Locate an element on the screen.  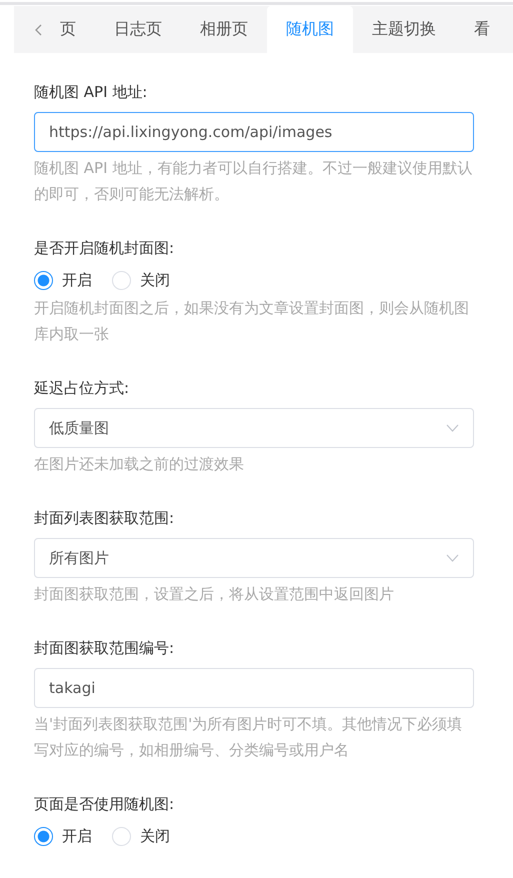
input-field: https://api.lixingyong.com/api/images is located at coordinates (254, 132).